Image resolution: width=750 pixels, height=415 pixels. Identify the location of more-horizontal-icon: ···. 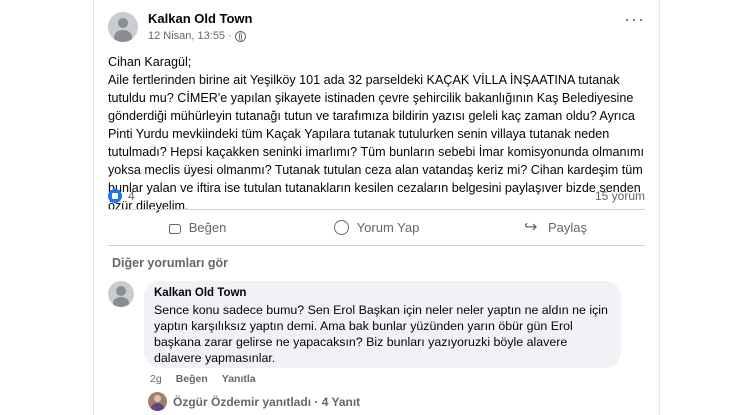
(634, 19).